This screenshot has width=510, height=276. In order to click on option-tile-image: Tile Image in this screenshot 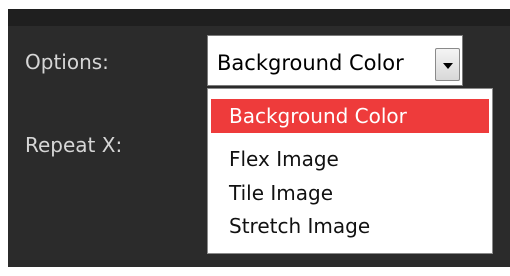, I will do `click(350, 193)`.